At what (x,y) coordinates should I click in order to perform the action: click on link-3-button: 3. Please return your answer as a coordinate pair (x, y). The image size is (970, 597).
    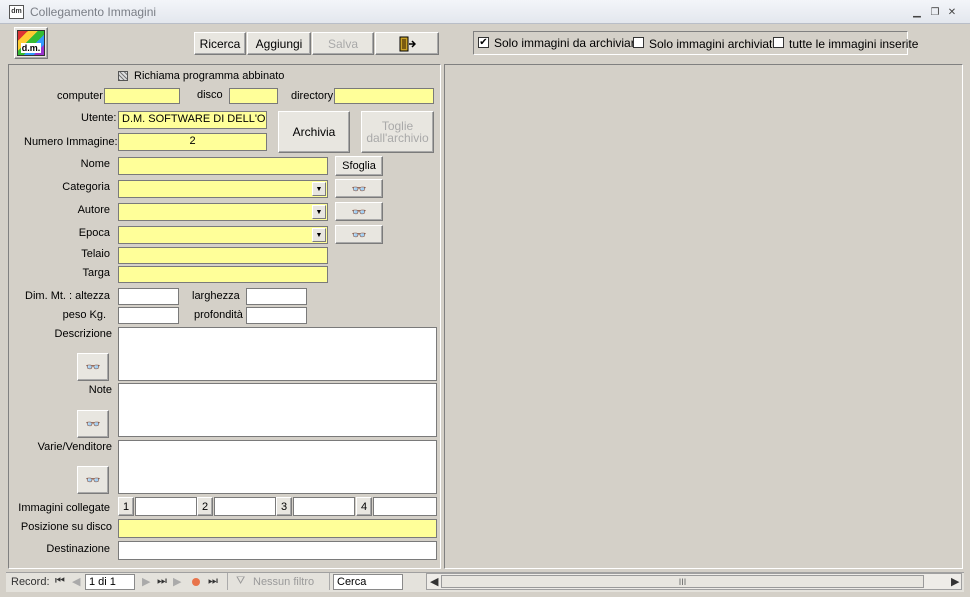
    Looking at the image, I should click on (284, 506).